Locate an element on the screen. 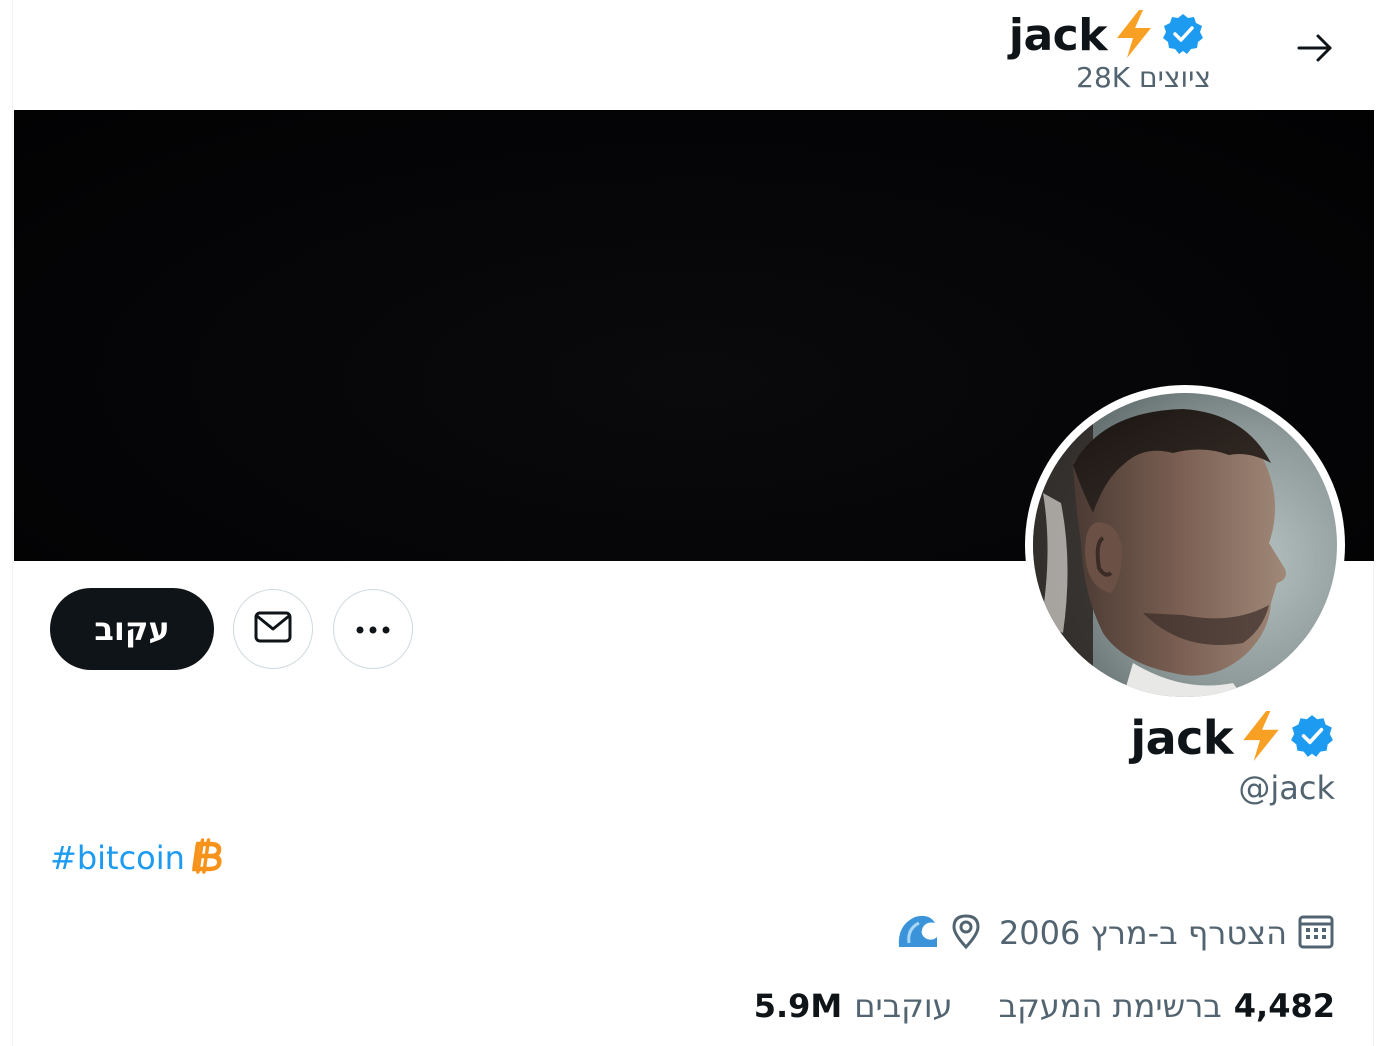 The height and width of the screenshot is (1046, 1400). avatar is located at coordinates (1185, 545).